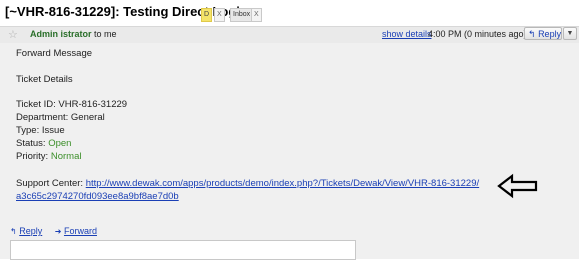  I want to click on reply-link: Reply, so click(30, 231).